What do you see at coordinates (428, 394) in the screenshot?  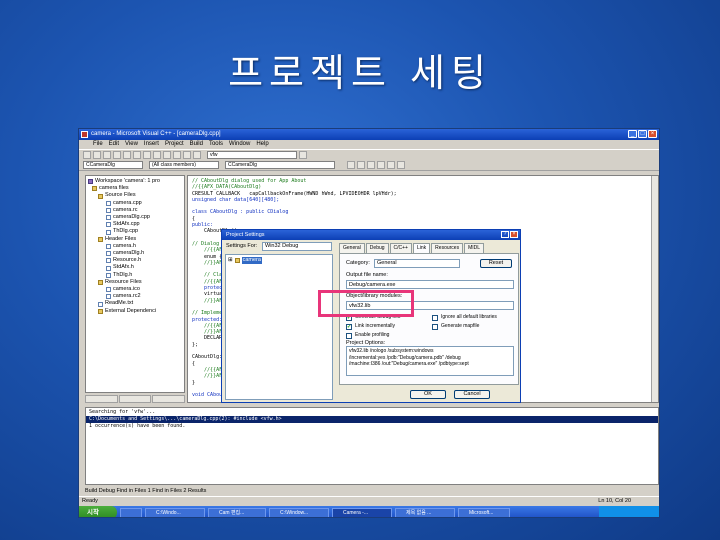 I see `ok-button: OK` at bounding box center [428, 394].